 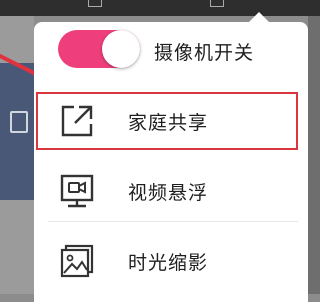 I want to click on background-edge, so click(x=314, y=155).